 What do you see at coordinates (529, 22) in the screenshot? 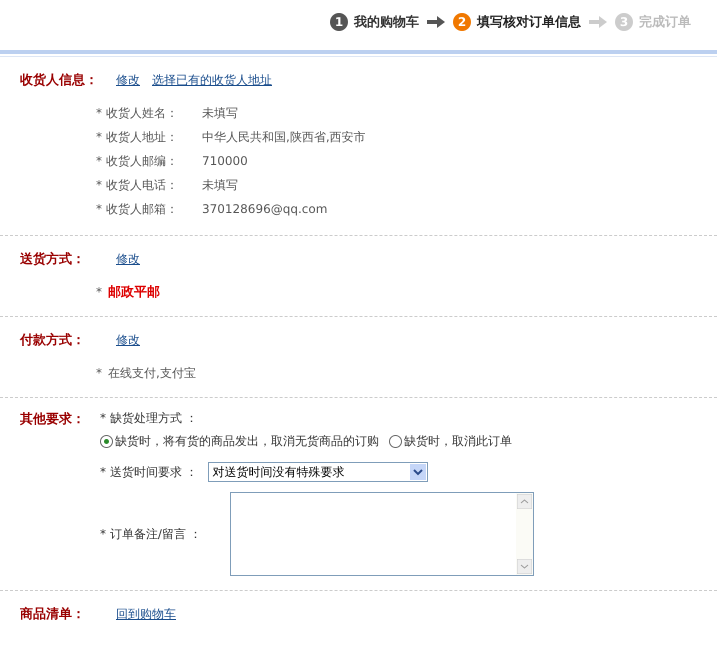
I see `step-label: 填写核对订单信息` at bounding box center [529, 22].